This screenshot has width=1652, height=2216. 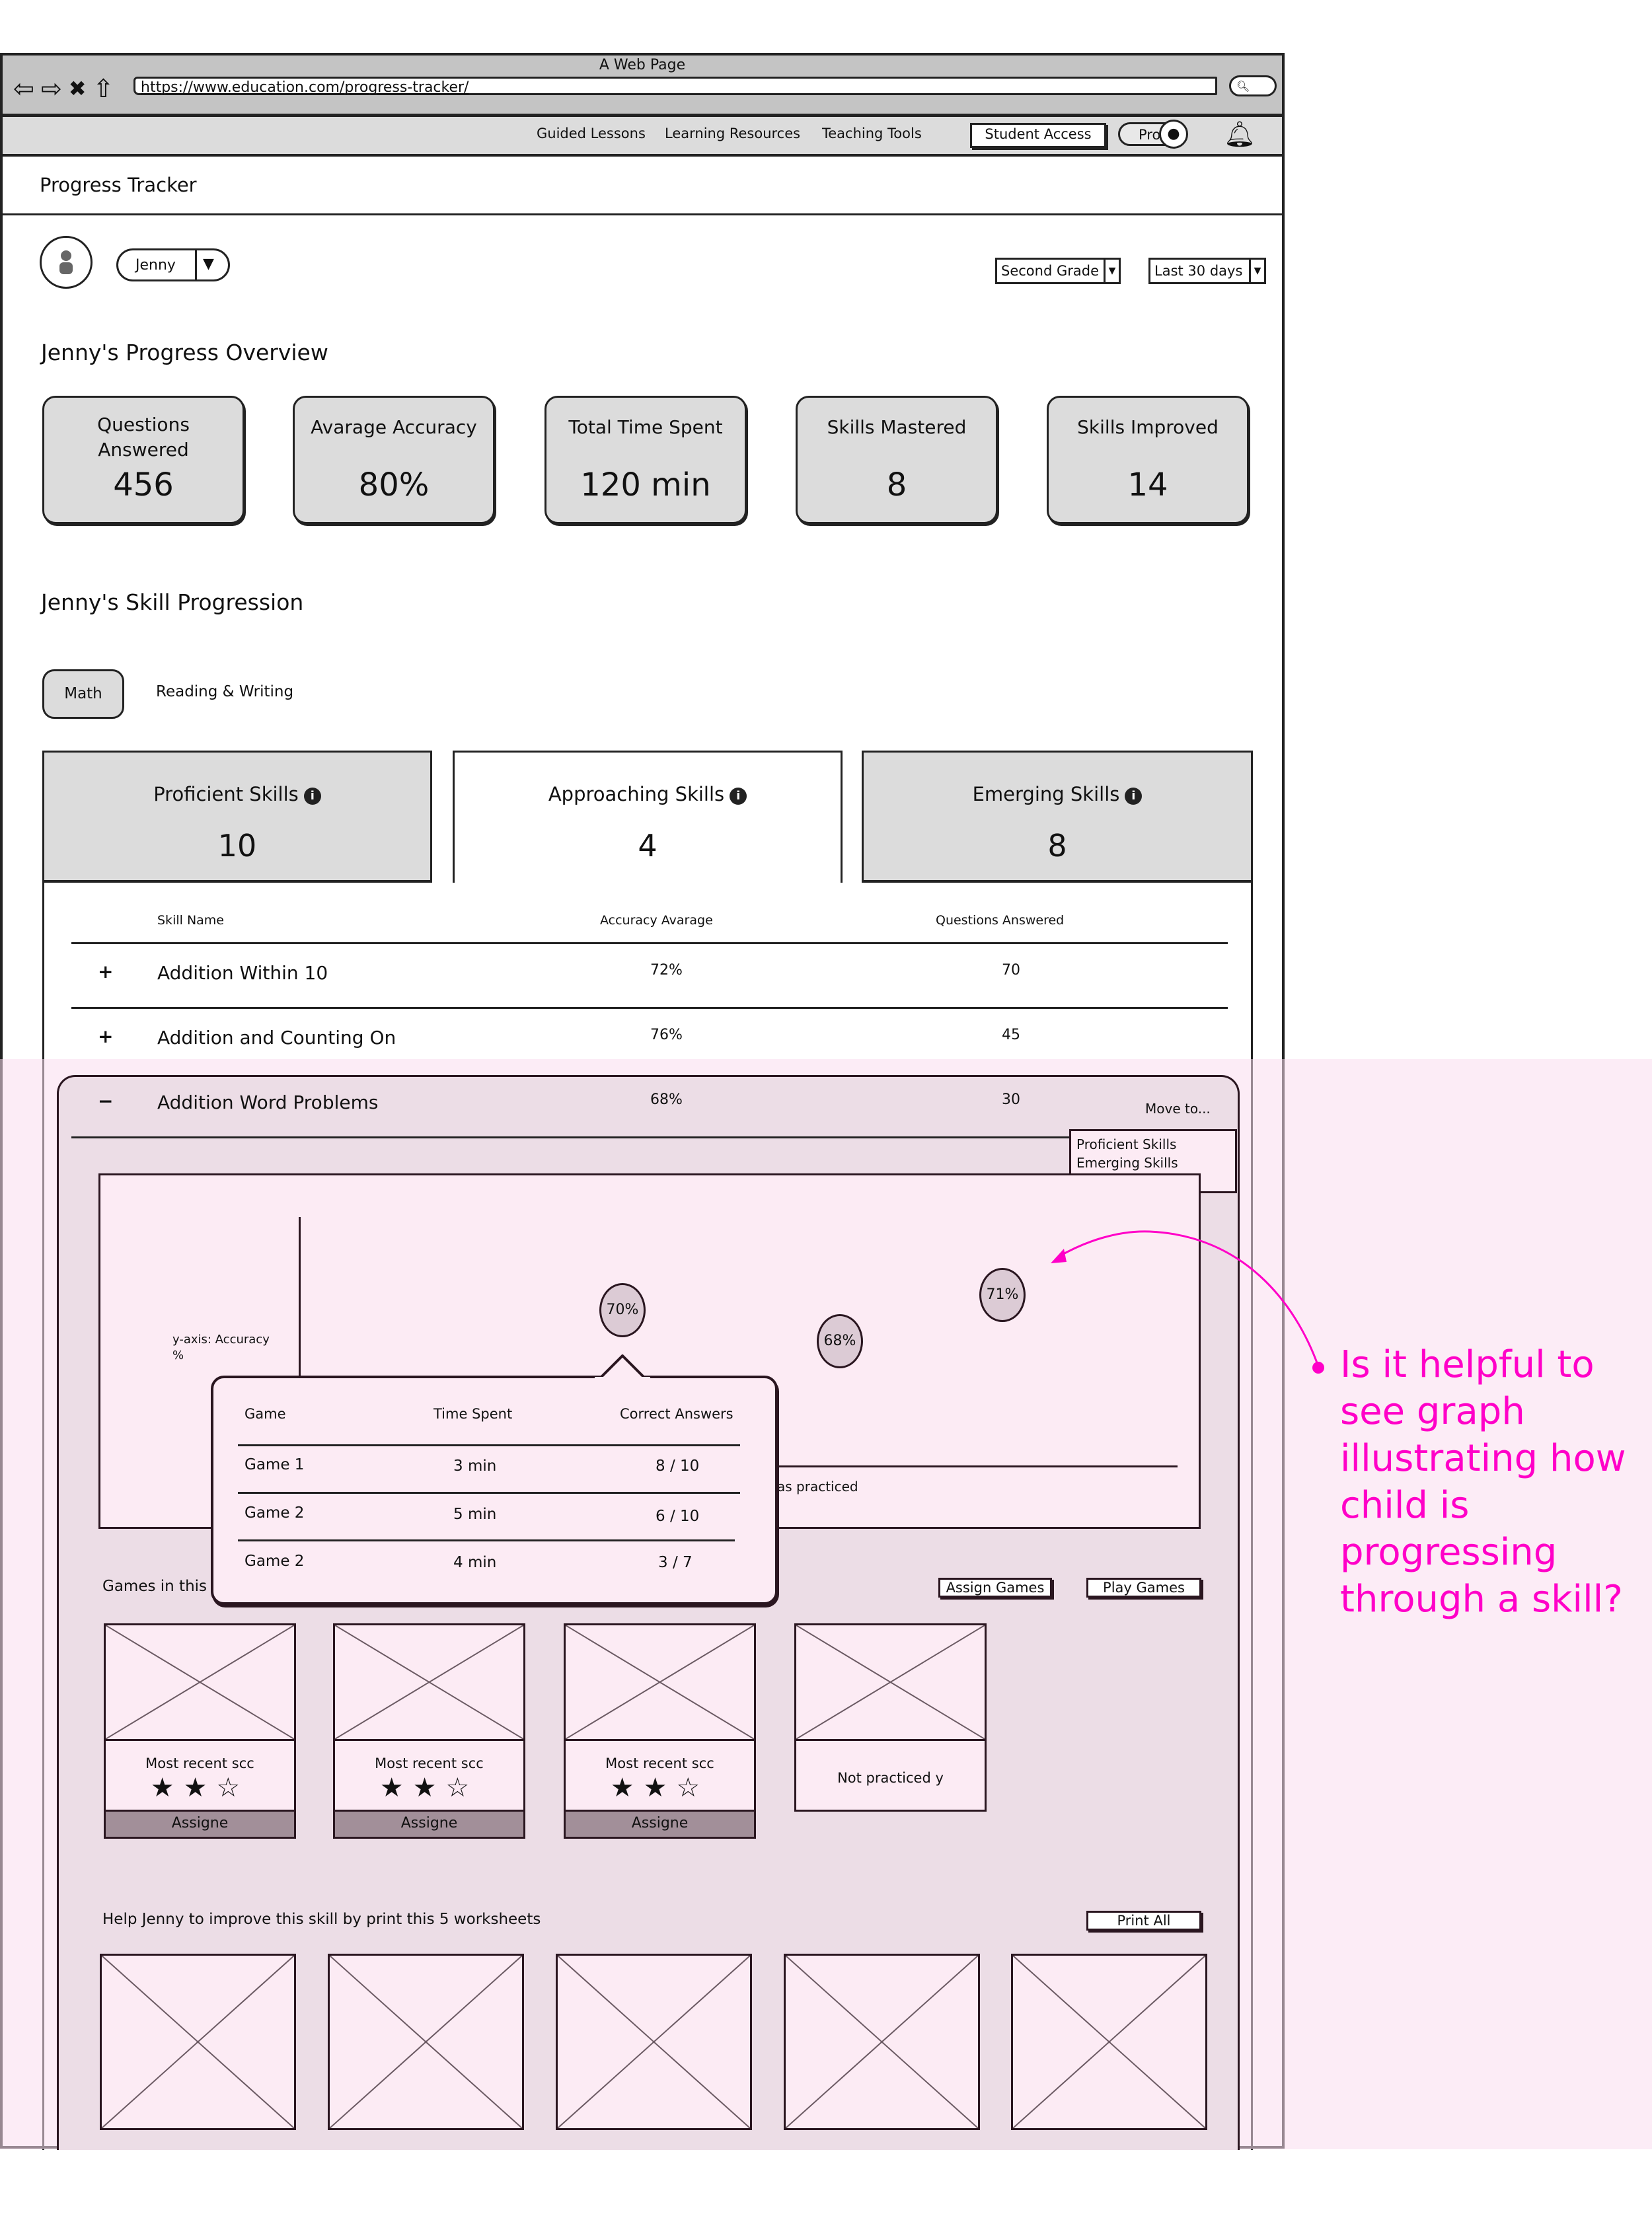 I want to click on user-icon: ●, so click(x=1173, y=134).